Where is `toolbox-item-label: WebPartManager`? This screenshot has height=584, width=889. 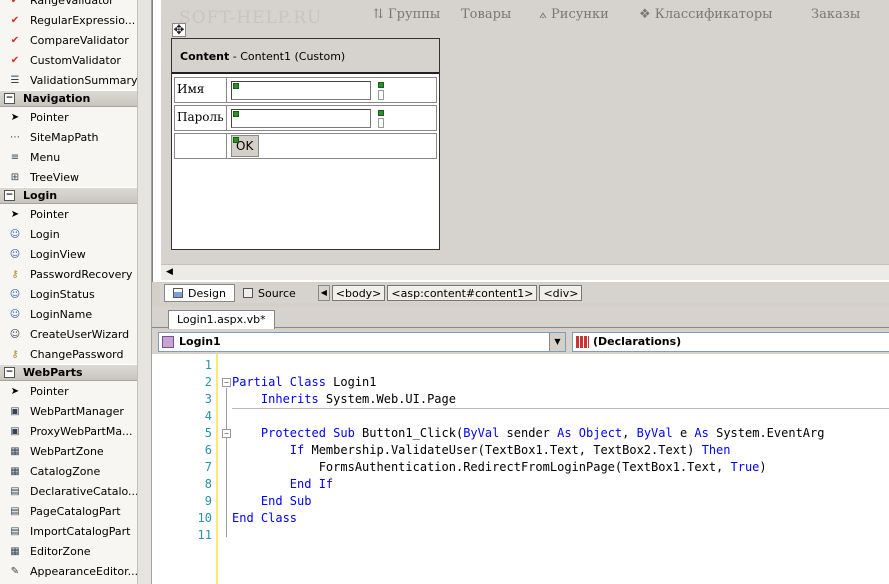
toolbox-item-label: WebPartManager is located at coordinates (77, 411).